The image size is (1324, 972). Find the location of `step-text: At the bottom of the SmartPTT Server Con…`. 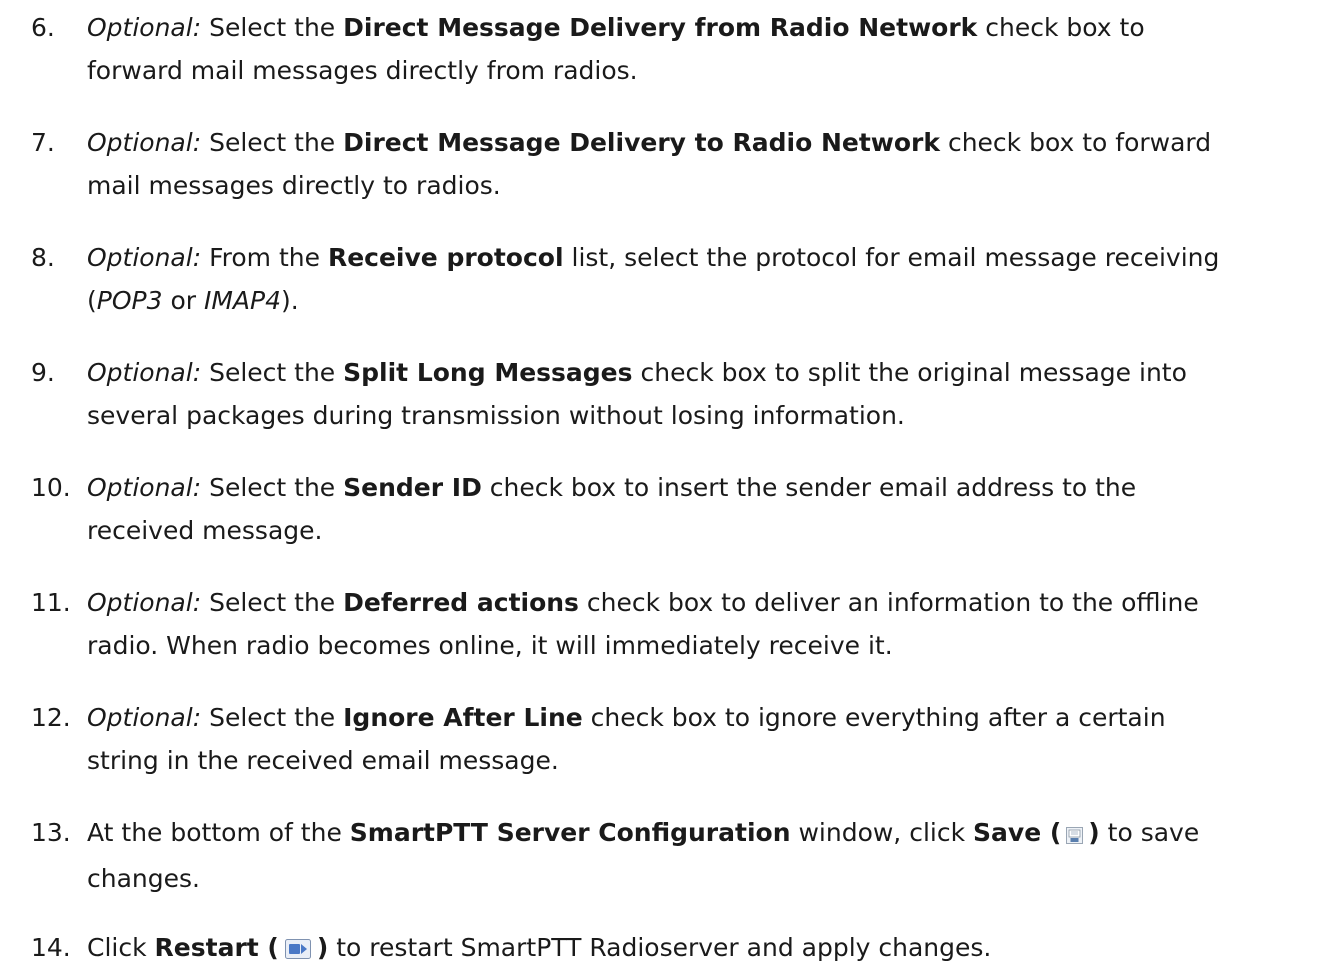

step-text: At the bottom of the SmartPTT Server Con… is located at coordinates (699, 855).